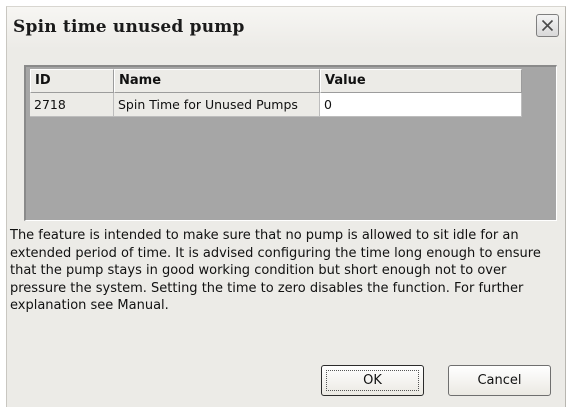  I want to click on cancel-button-label: Cancel, so click(499, 380).